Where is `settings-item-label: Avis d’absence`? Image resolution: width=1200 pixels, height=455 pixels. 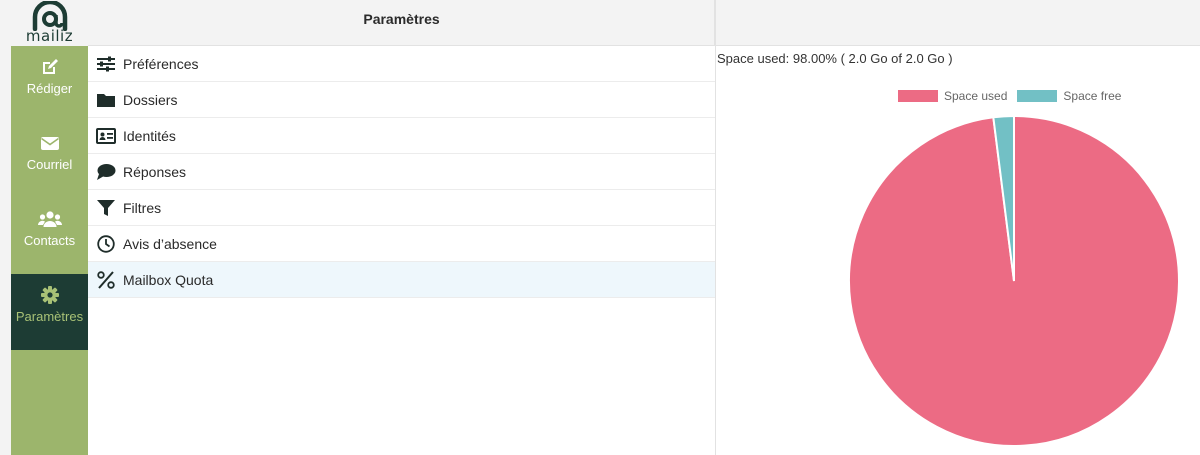 settings-item-label: Avis d’absence is located at coordinates (170, 244).